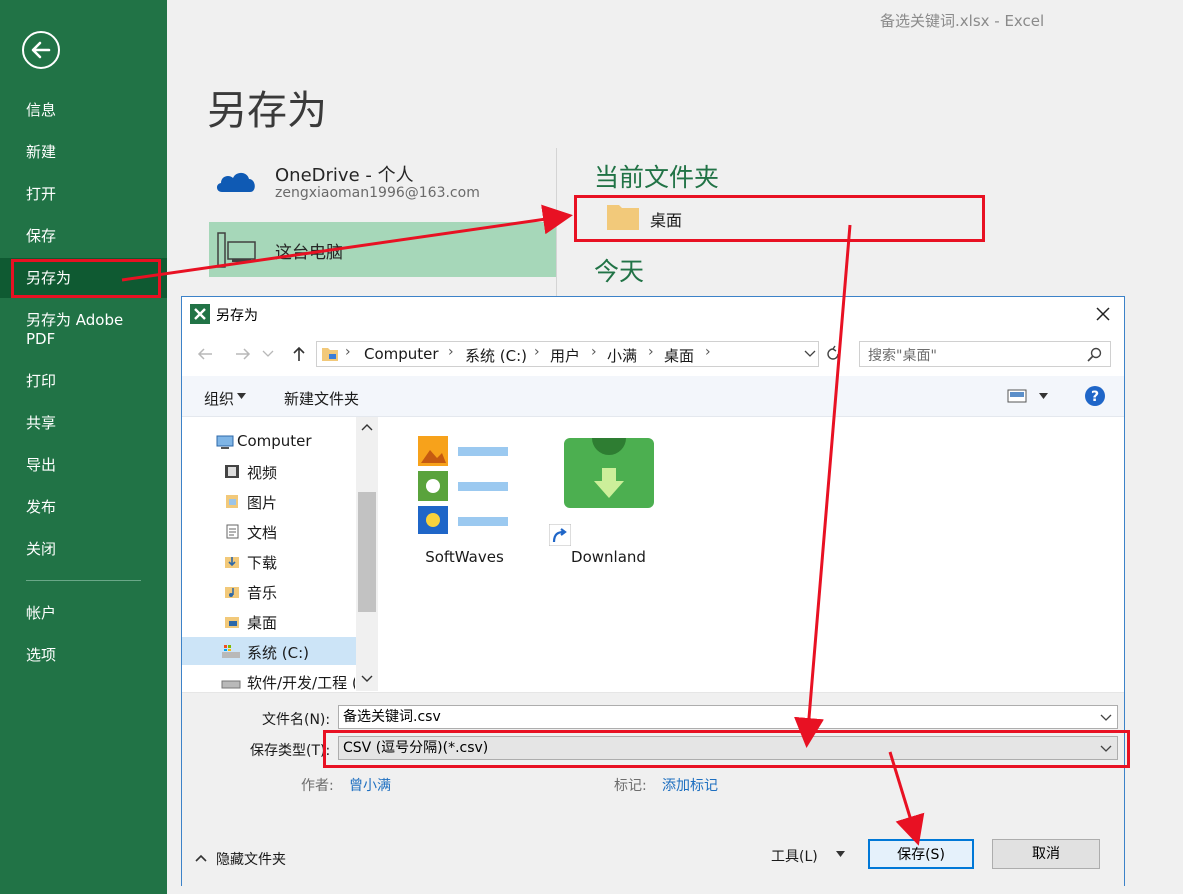 The height and width of the screenshot is (894, 1183). What do you see at coordinates (657, 177) in the screenshot?
I see `current-folder-heading: 当前文件夹` at bounding box center [657, 177].